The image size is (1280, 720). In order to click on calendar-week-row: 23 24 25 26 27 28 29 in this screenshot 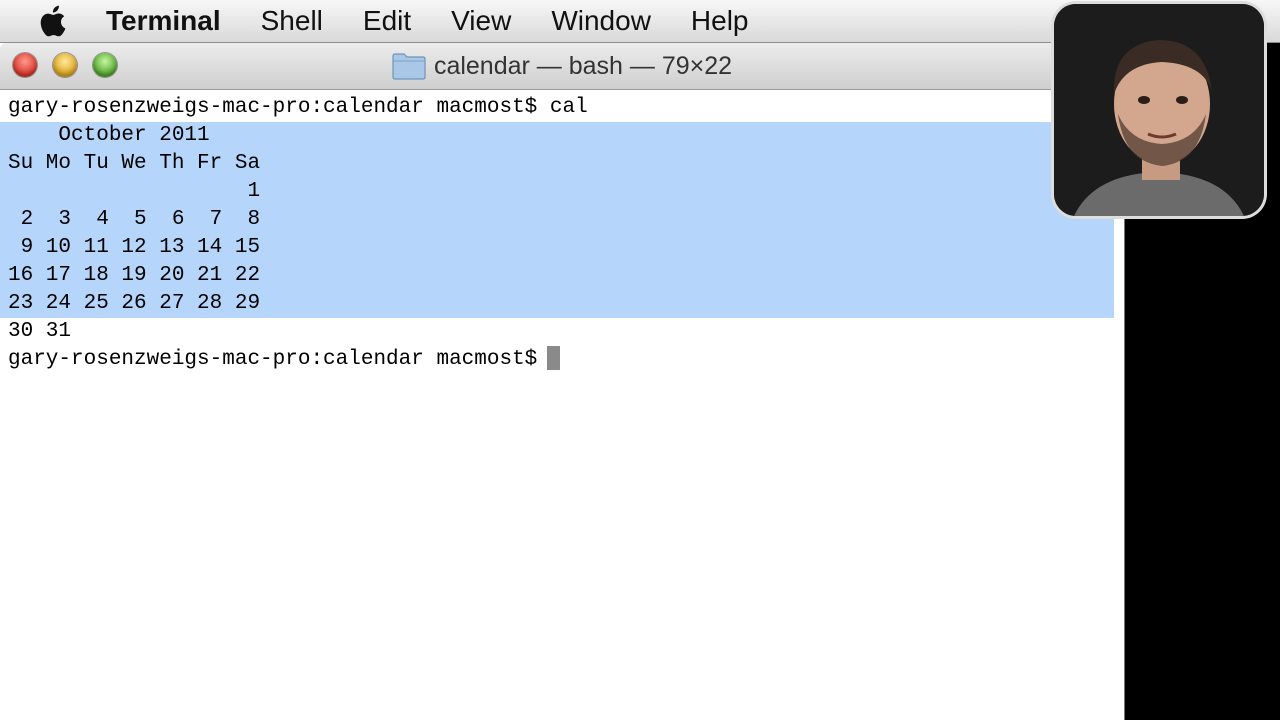, I will do `click(134, 303)`.